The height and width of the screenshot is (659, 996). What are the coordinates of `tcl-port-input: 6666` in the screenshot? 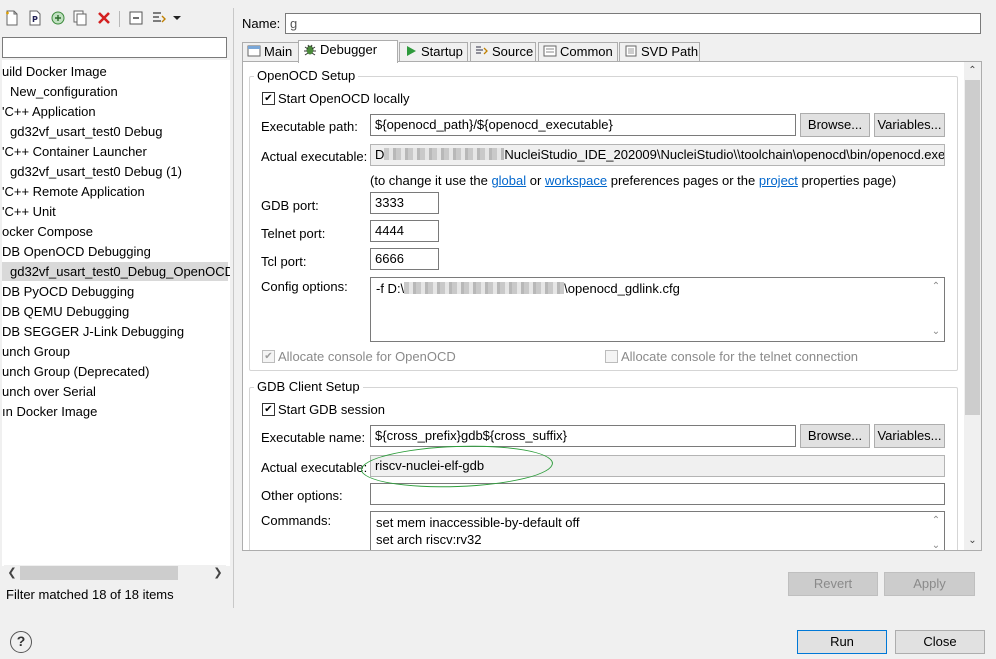 It's located at (404, 259).